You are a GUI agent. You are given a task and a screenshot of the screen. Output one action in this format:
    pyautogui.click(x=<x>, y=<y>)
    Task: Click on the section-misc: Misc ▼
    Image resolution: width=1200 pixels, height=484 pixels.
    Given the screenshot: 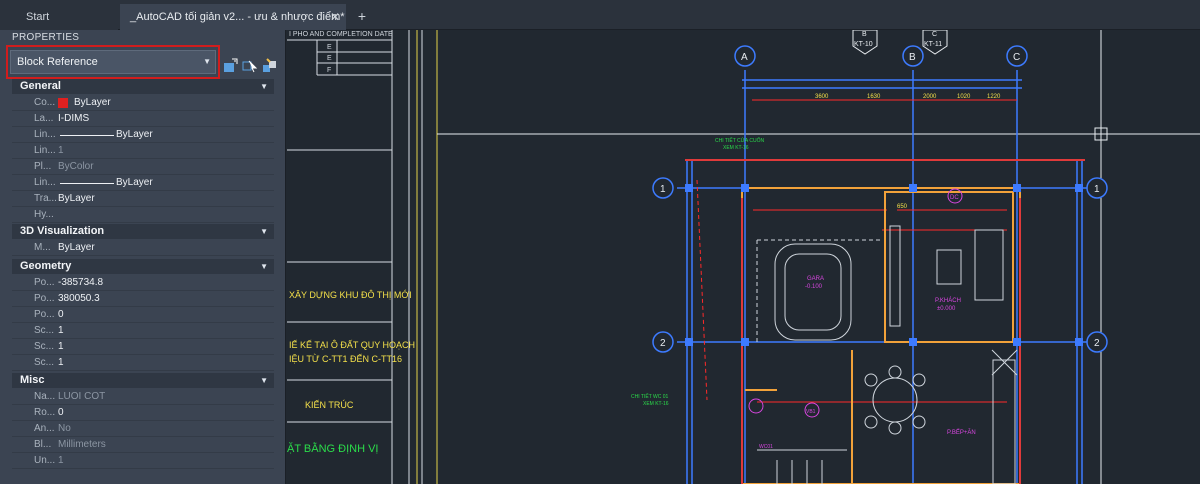 What is the action you would take?
    pyautogui.click(x=143, y=380)
    